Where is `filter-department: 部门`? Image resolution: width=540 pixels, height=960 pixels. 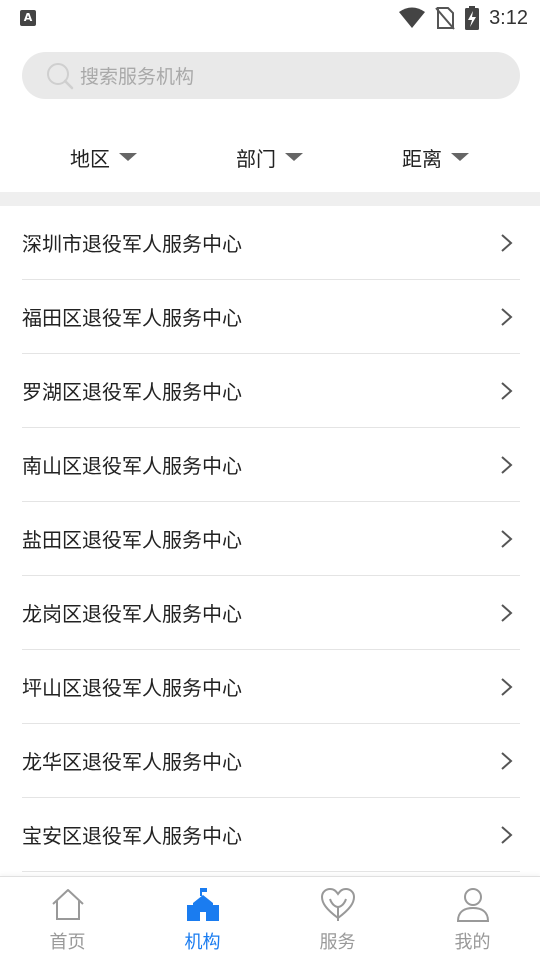
filter-department: 部门 is located at coordinates (269, 157).